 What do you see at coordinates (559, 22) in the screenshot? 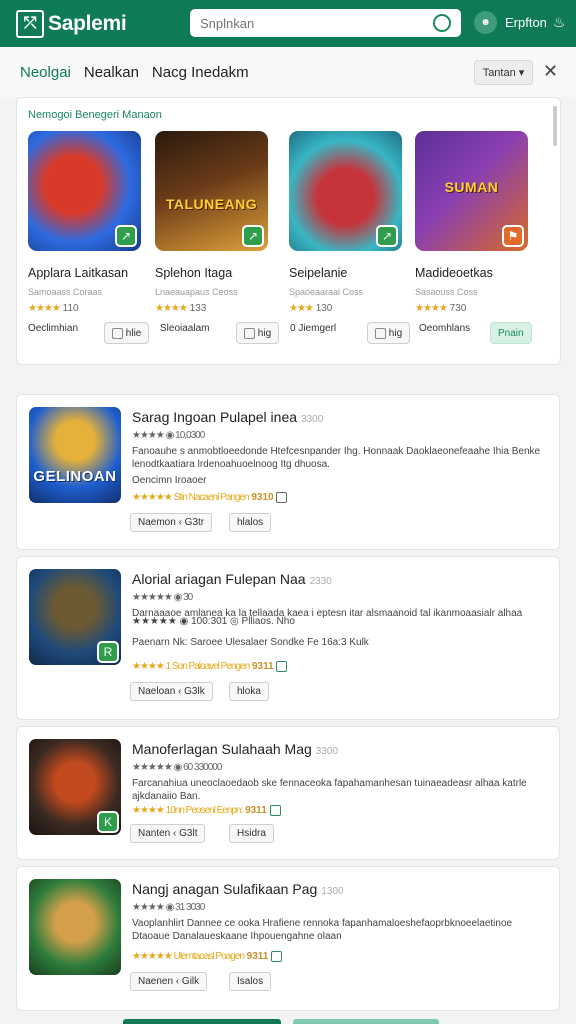
I see `notification-icon: ♨` at bounding box center [559, 22].